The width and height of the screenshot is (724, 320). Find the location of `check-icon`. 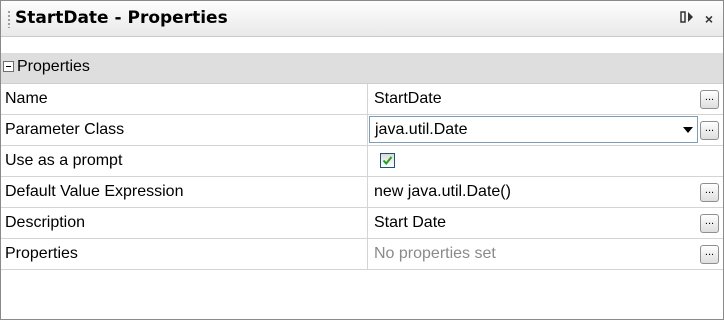

check-icon is located at coordinates (387, 161).